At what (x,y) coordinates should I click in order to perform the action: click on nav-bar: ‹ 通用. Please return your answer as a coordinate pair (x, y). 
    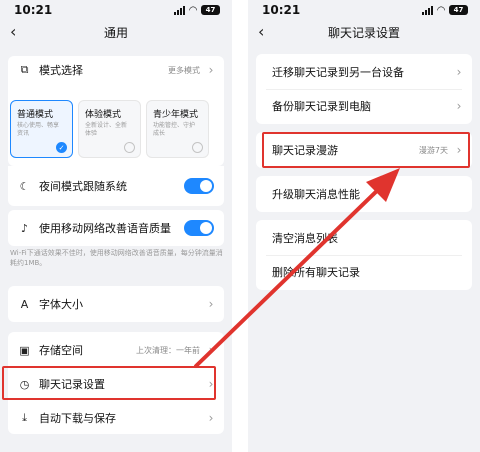
    Looking at the image, I should click on (116, 32).